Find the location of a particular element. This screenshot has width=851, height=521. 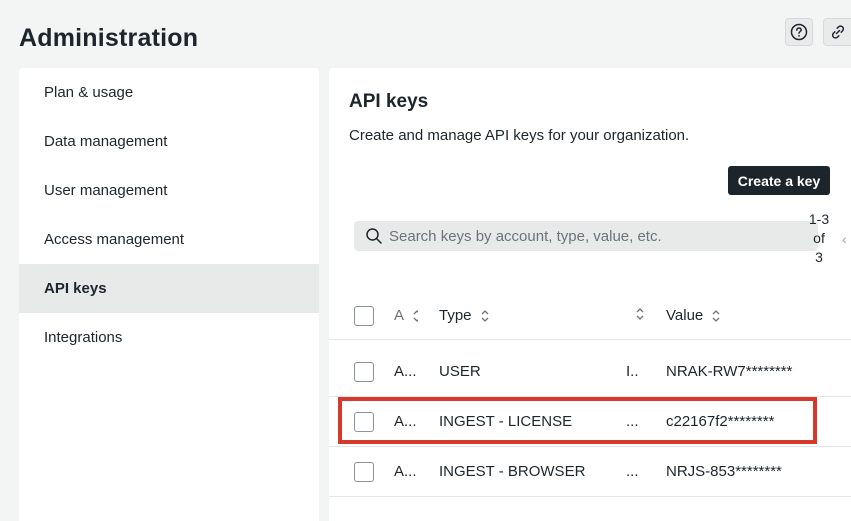

pagination-range: 1-3 is located at coordinates (819, 219).